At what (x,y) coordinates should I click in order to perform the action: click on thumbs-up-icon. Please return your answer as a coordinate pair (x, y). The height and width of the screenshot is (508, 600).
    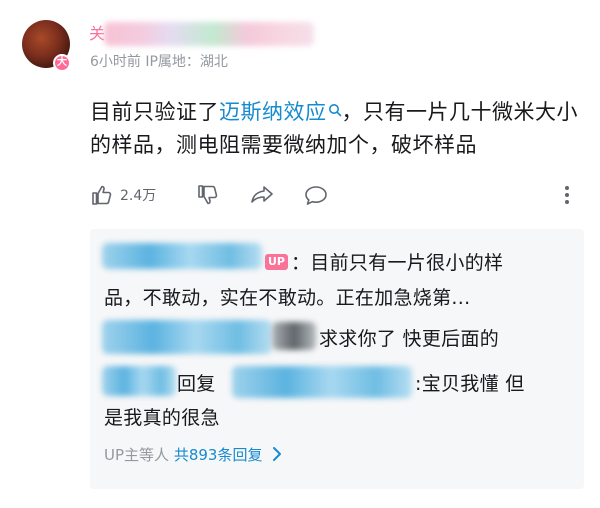
    Looking at the image, I should click on (102, 195).